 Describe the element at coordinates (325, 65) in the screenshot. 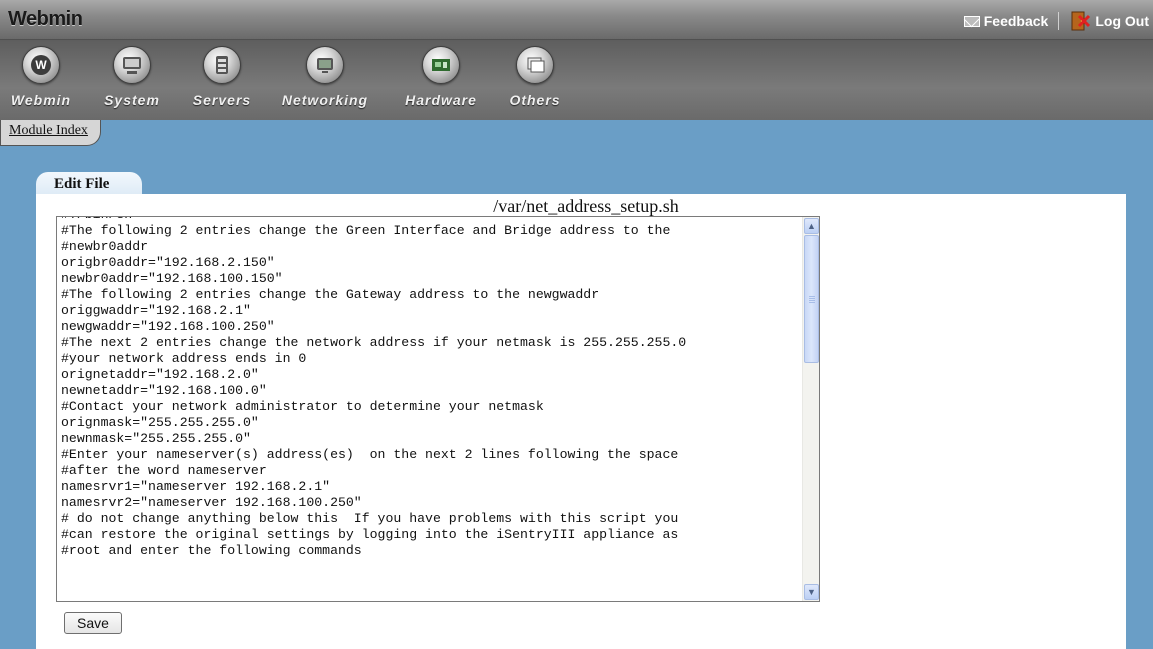

I see `networking-icon` at that location.